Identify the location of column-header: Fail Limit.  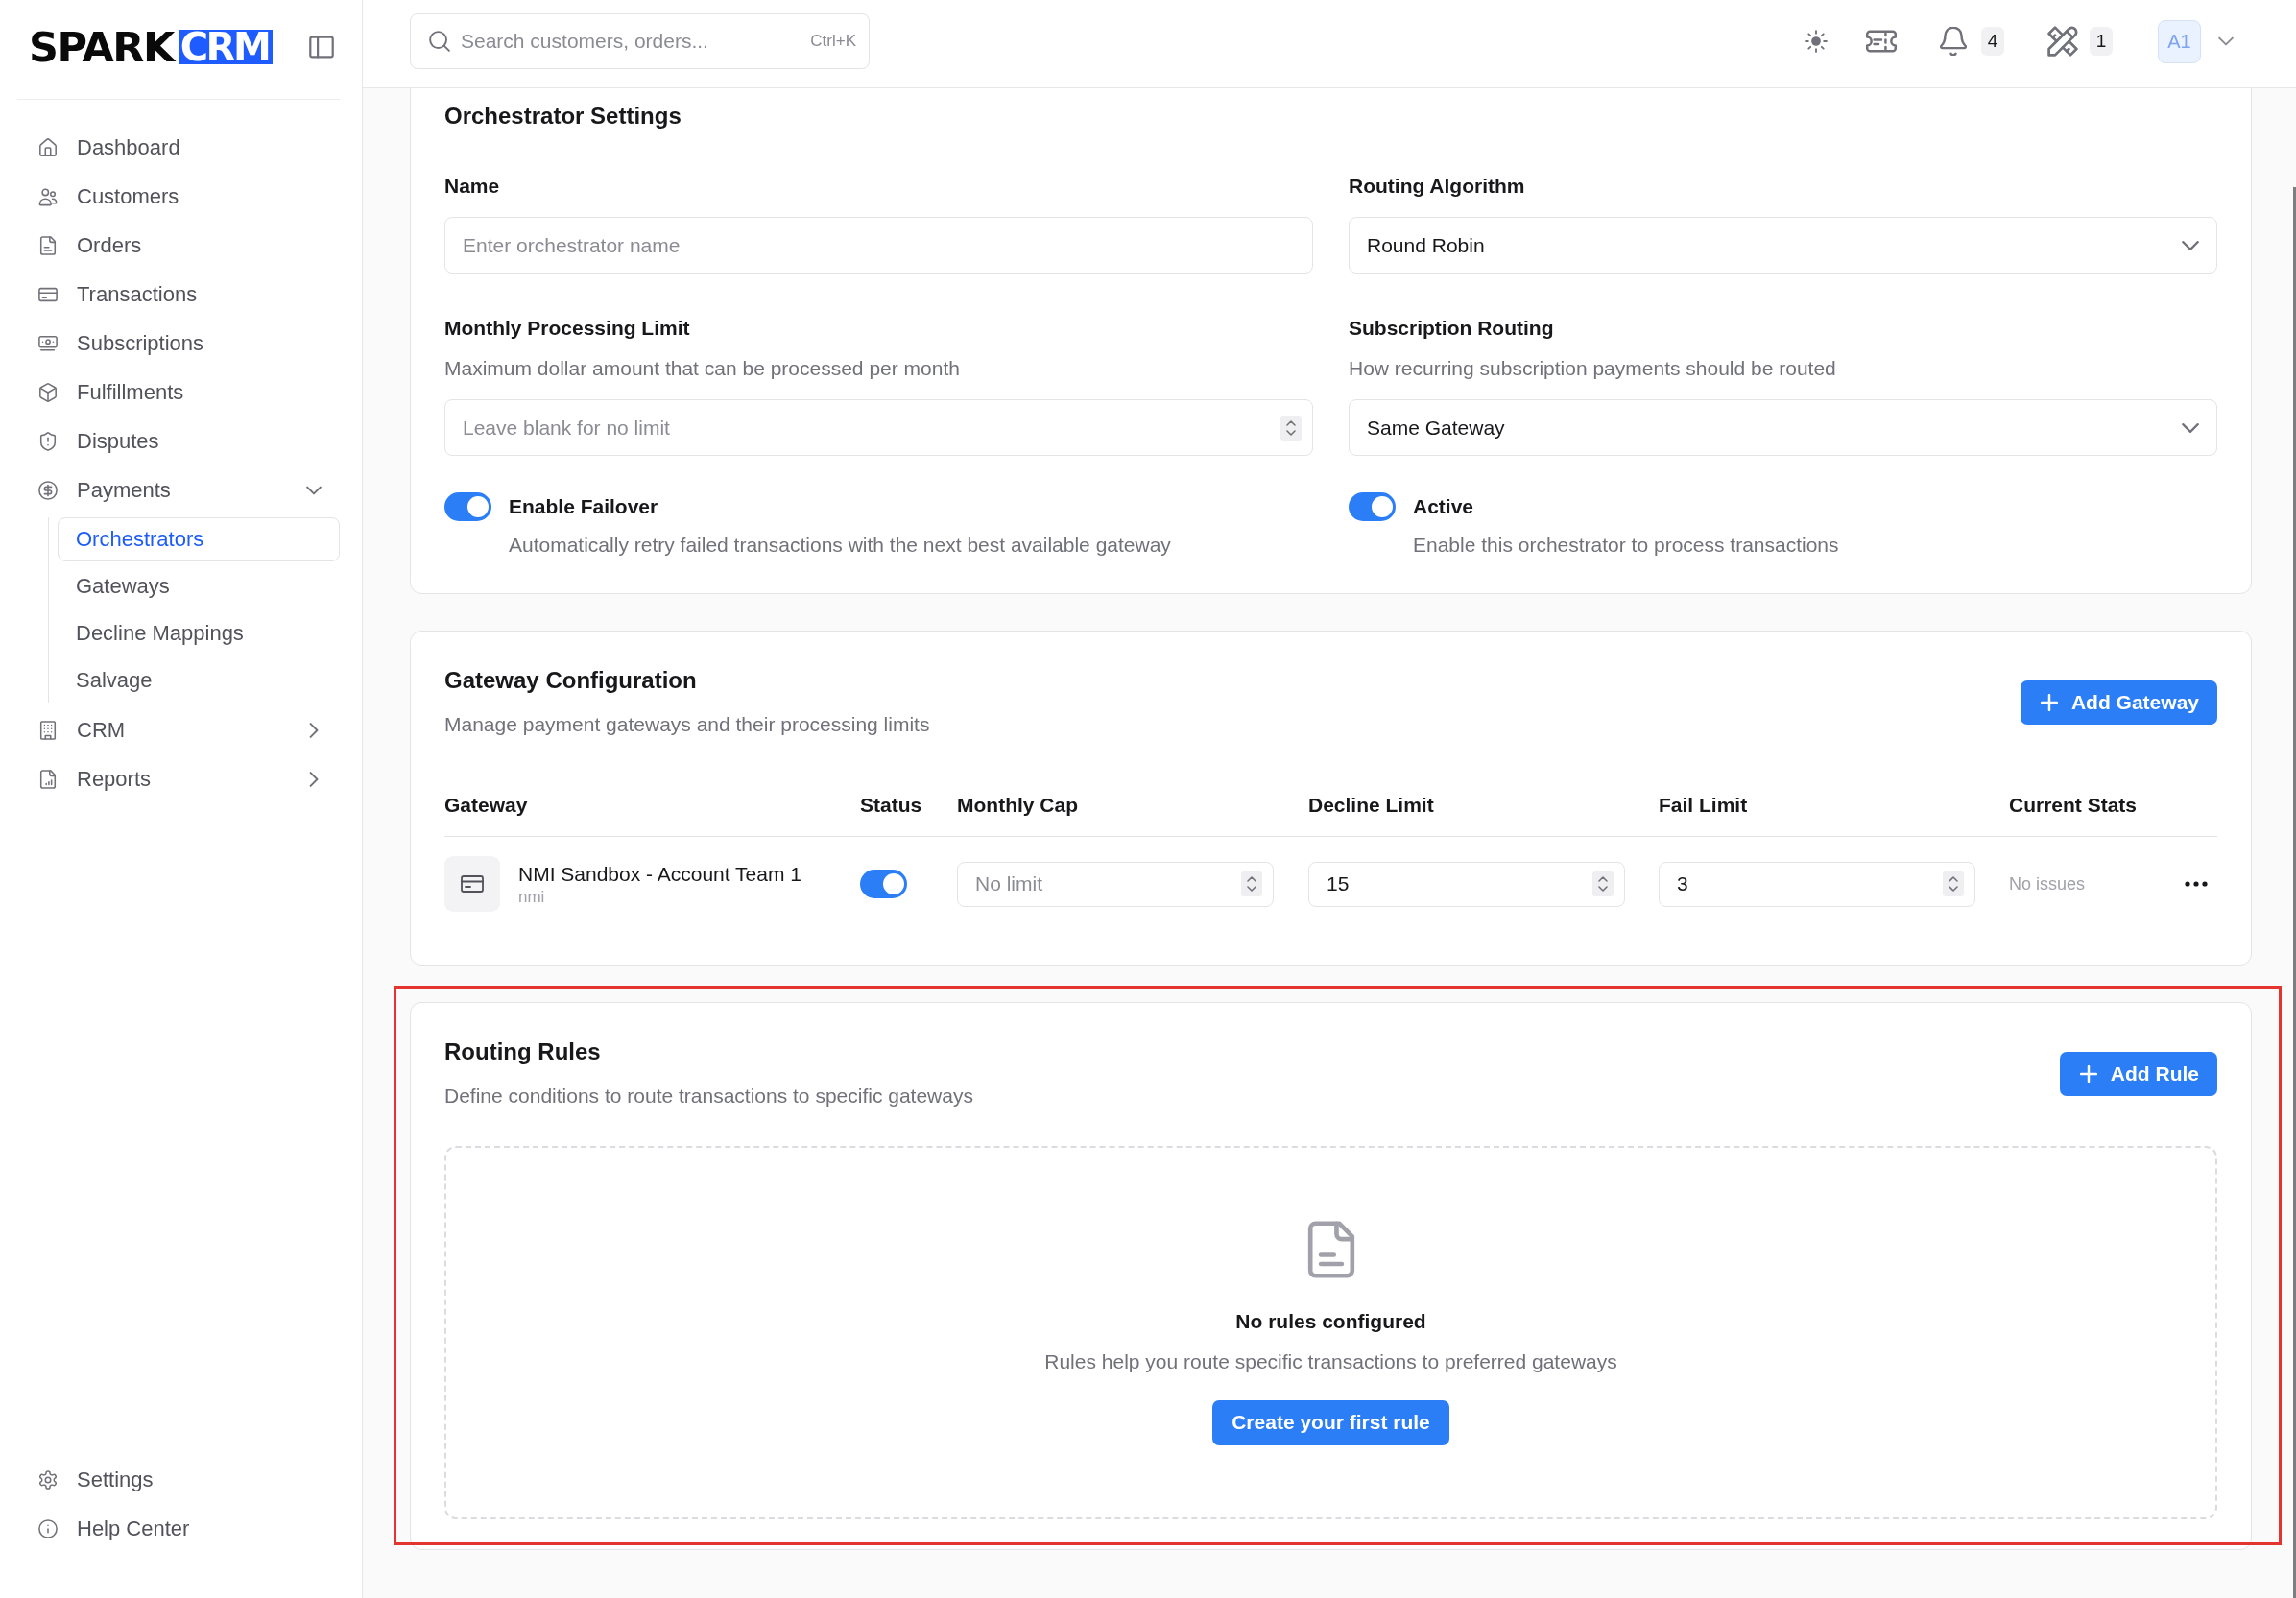
(1704, 805).